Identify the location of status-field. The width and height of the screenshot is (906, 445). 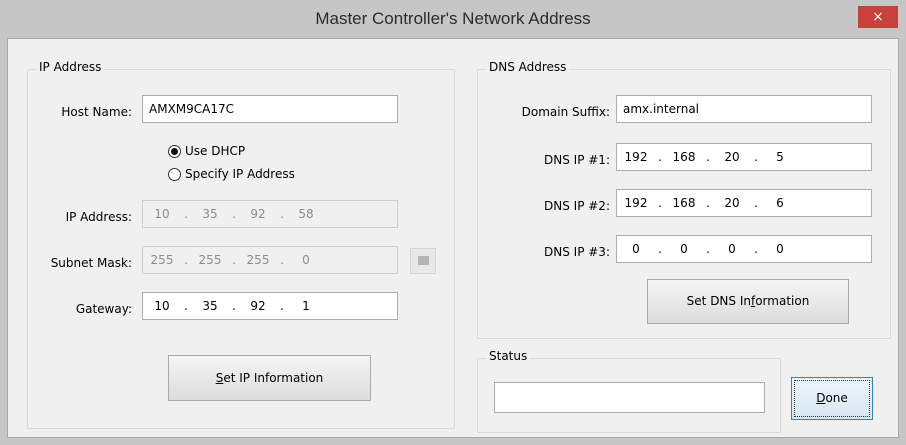
(629, 397).